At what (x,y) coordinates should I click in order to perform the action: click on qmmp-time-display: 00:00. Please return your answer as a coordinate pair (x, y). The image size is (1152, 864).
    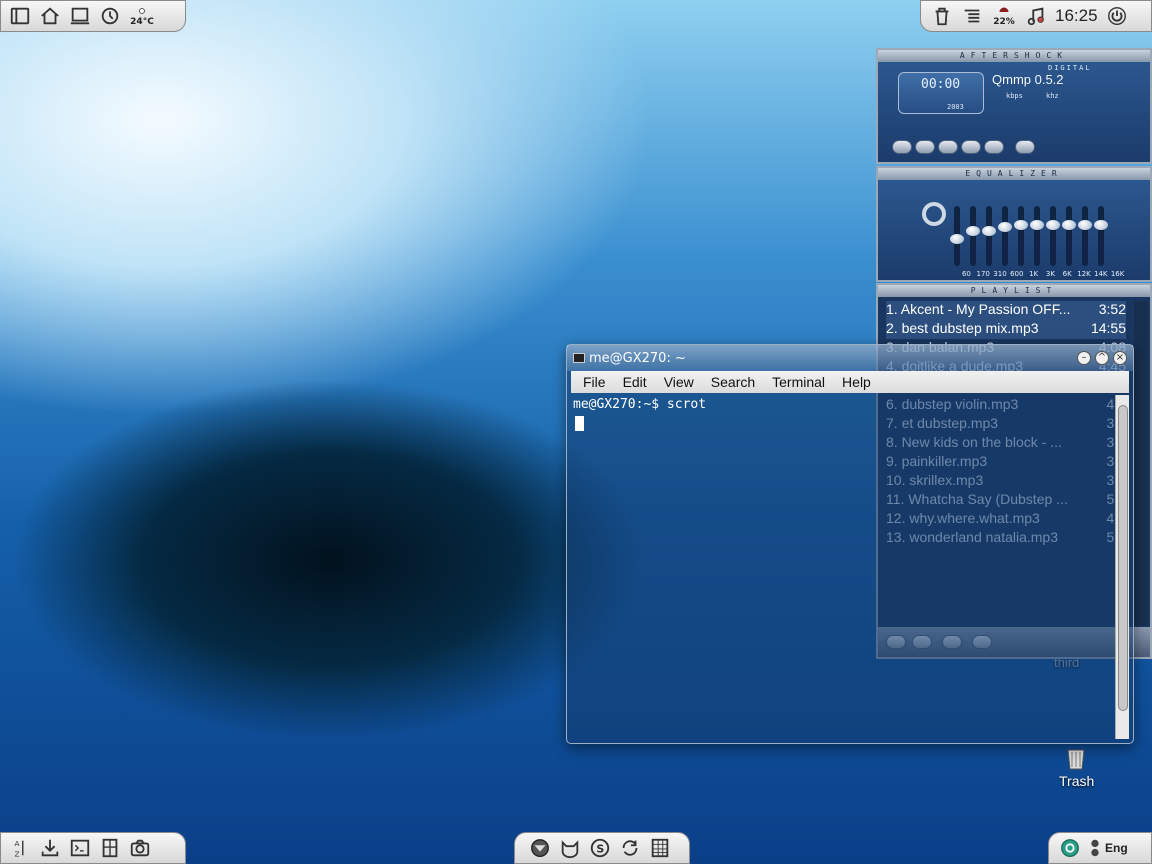
    Looking at the image, I should click on (940, 84).